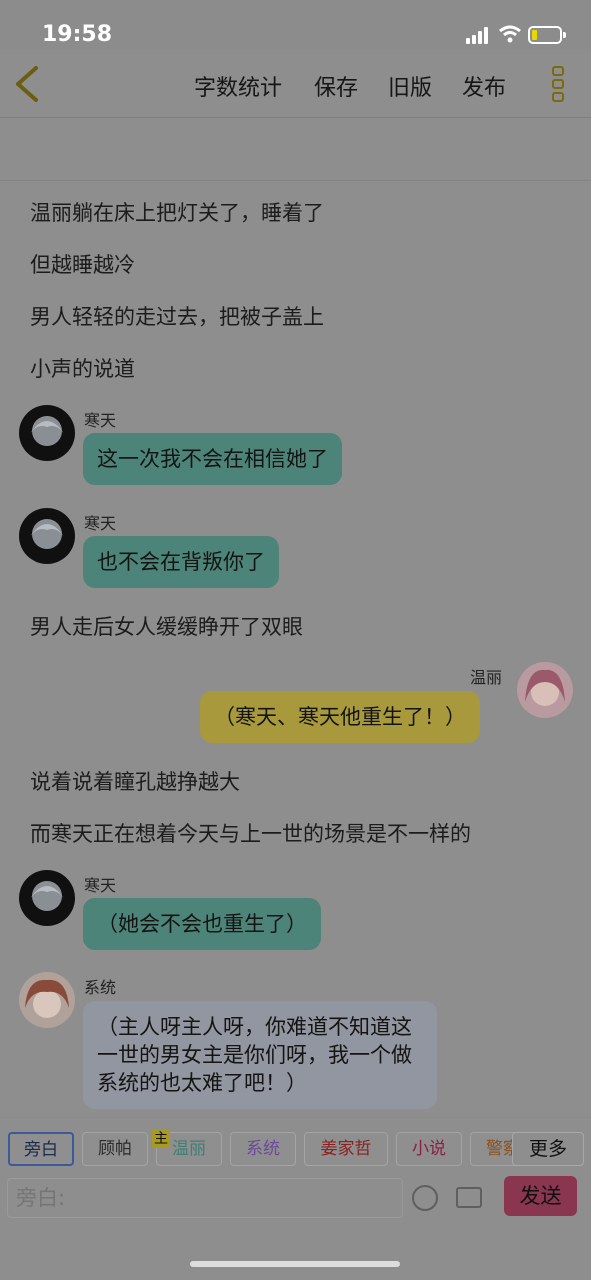  What do you see at coordinates (295, 25) in the screenshot?
I see `status-bar: 19:58` at bounding box center [295, 25].